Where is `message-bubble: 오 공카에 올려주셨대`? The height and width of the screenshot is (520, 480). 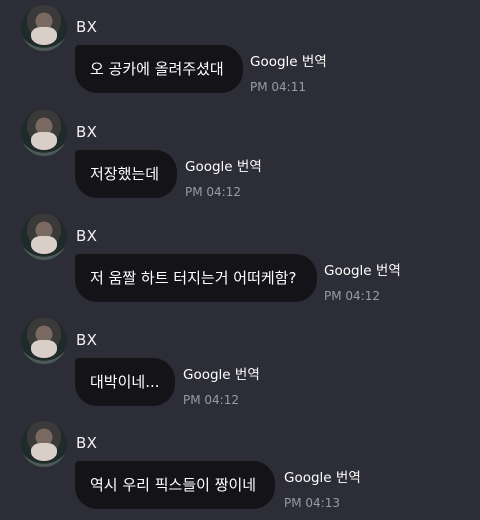 message-bubble: 오 공카에 올려주셨대 is located at coordinates (159, 69).